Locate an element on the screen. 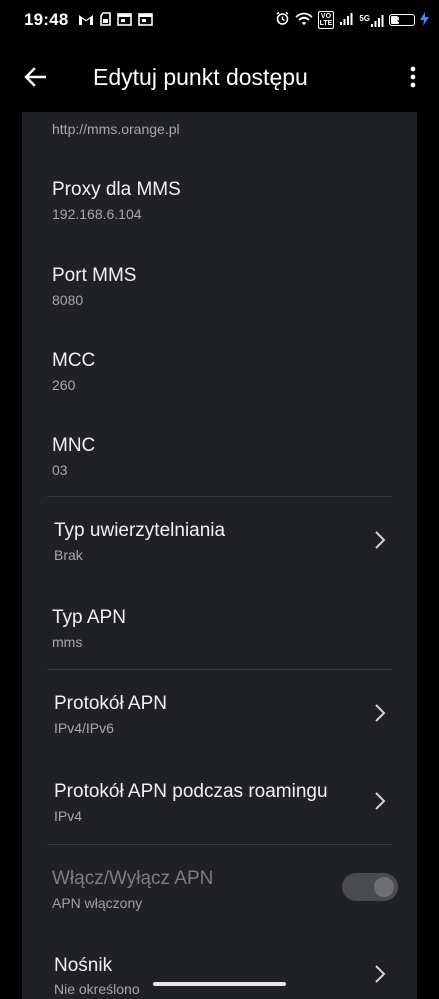  mms-port-title: Port MMS is located at coordinates (94, 275).